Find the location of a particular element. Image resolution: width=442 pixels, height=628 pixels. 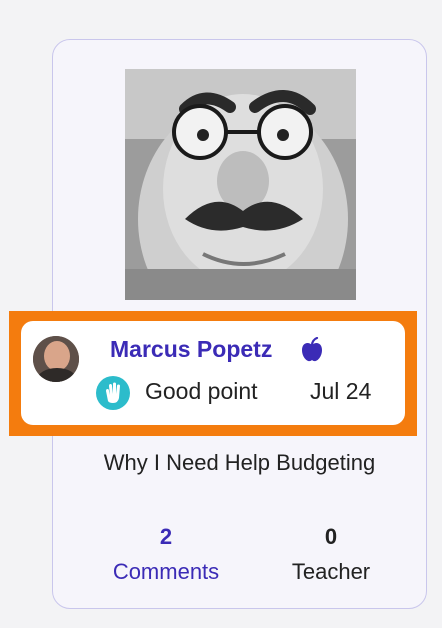

reaction-label: Good point is located at coordinates (201, 391).